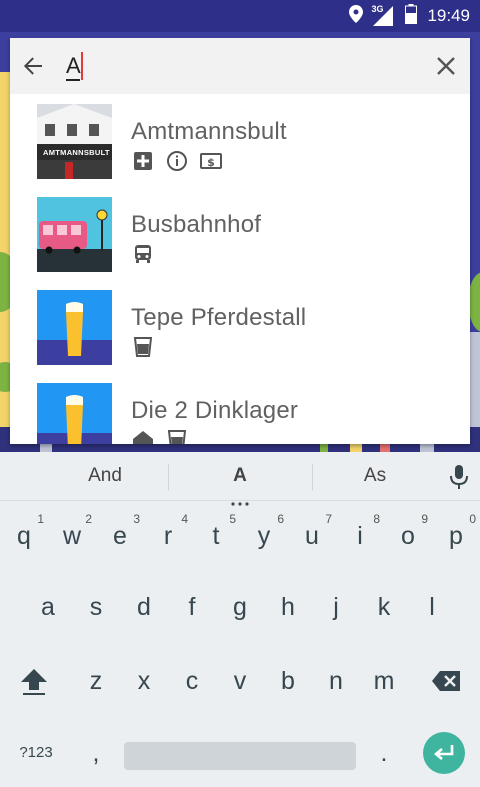 Image resolution: width=480 pixels, height=787 pixels. What do you see at coordinates (105, 476) in the screenshot?
I see `suggestion-left: And` at bounding box center [105, 476].